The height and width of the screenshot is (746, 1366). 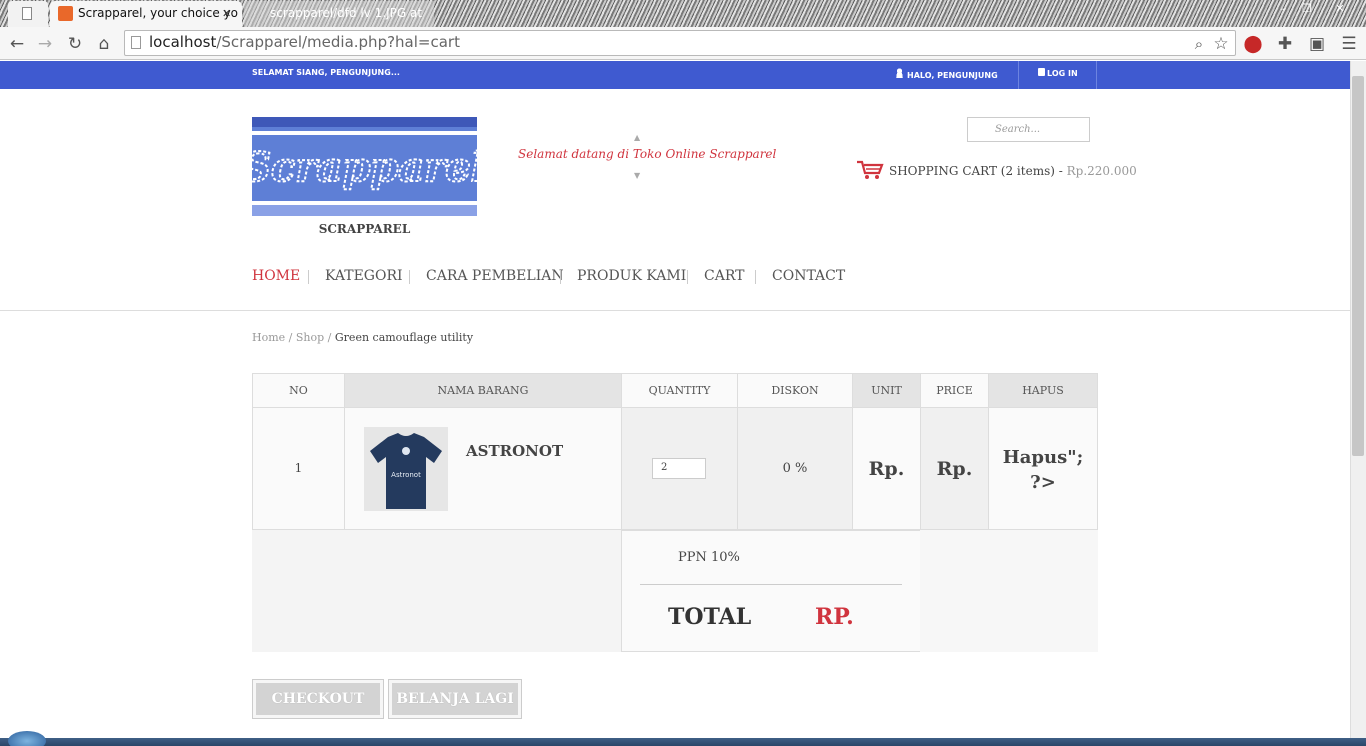 What do you see at coordinates (495, 276) in the screenshot?
I see `nav-cara-pembelian: CARA PEMBELIAN` at bounding box center [495, 276].